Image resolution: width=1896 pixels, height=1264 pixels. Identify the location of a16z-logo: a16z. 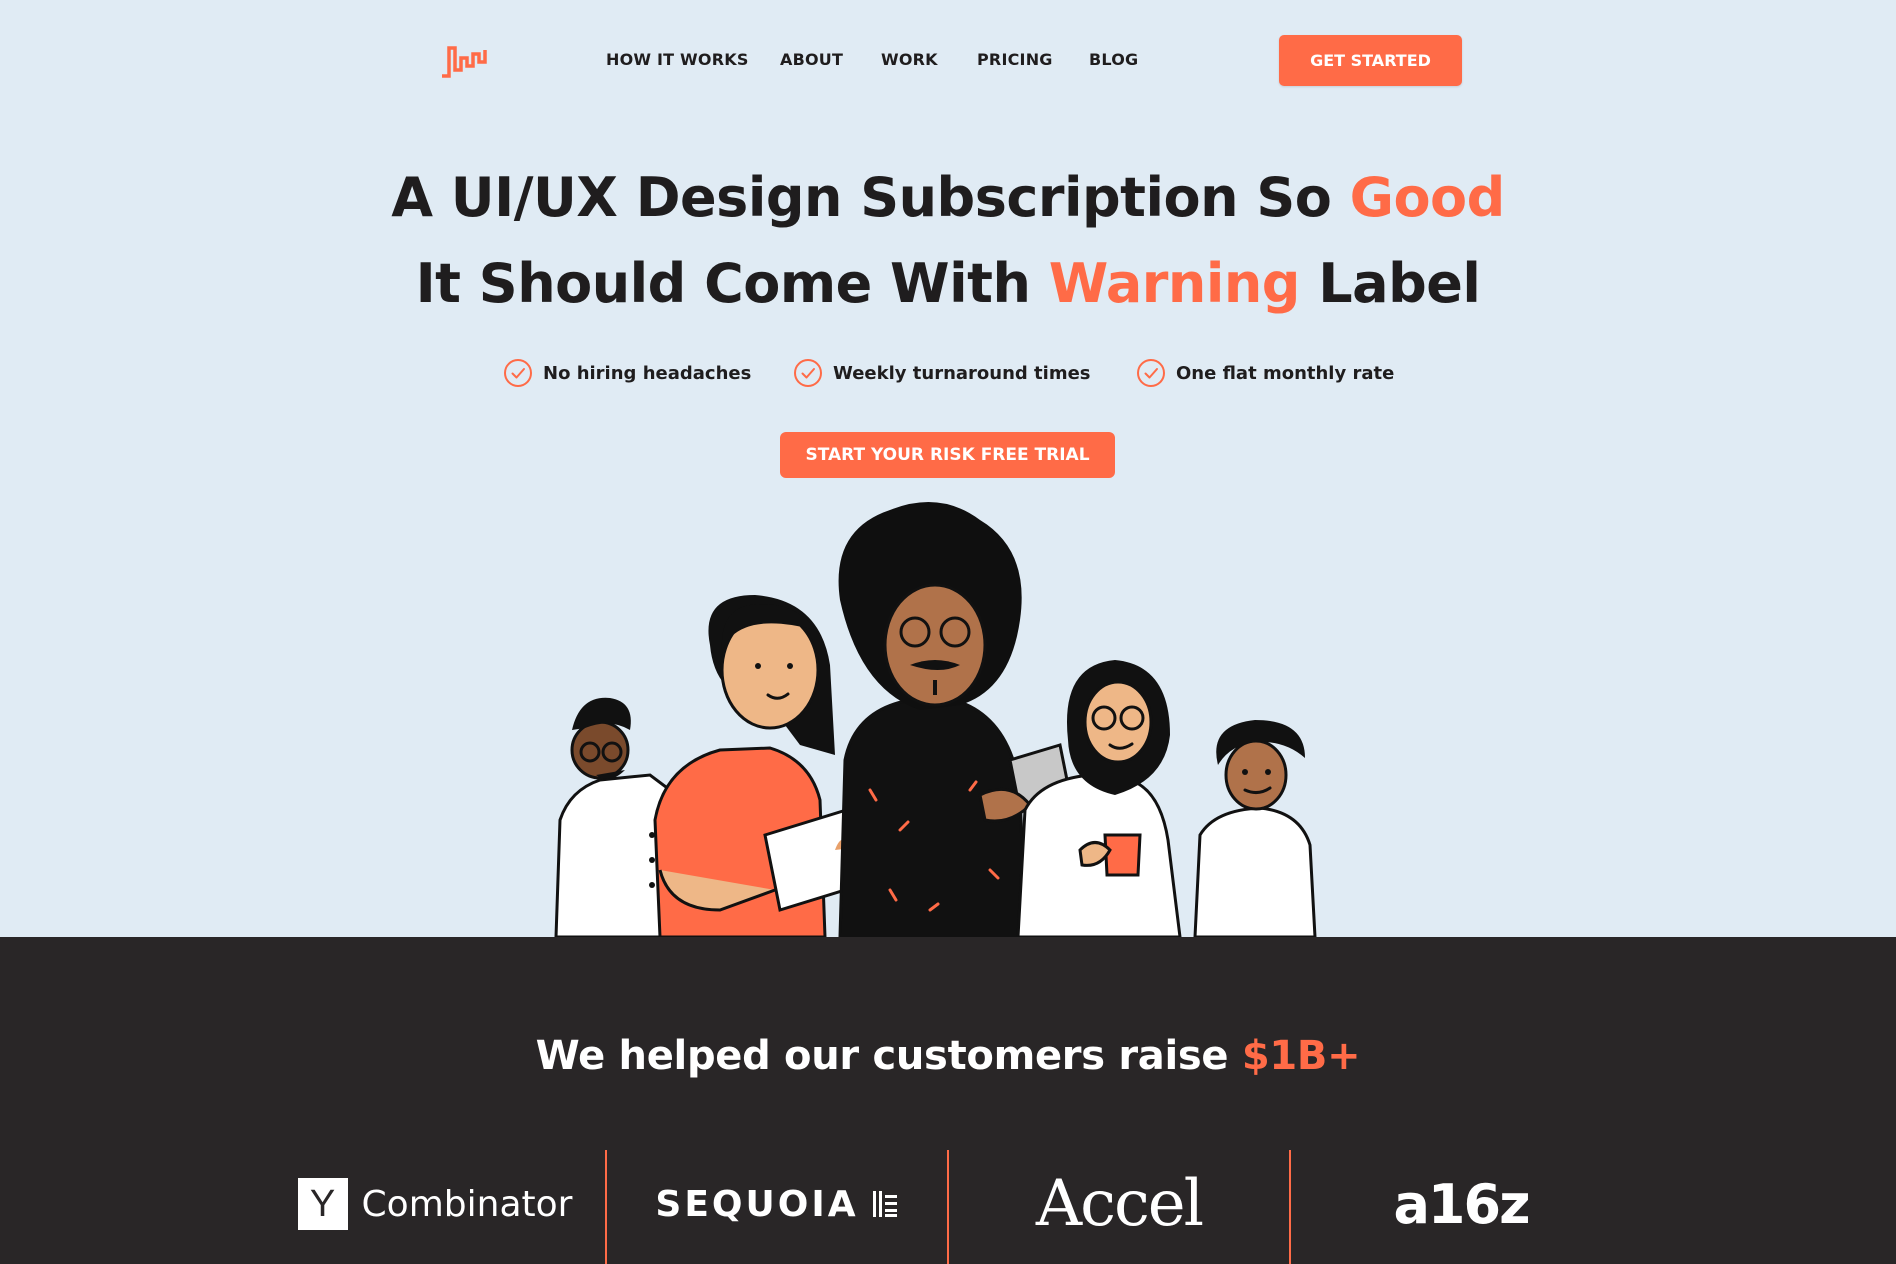
(1461, 1204).